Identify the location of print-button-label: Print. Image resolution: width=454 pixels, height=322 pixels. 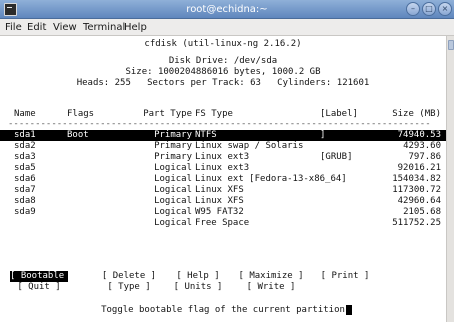
(345, 276).